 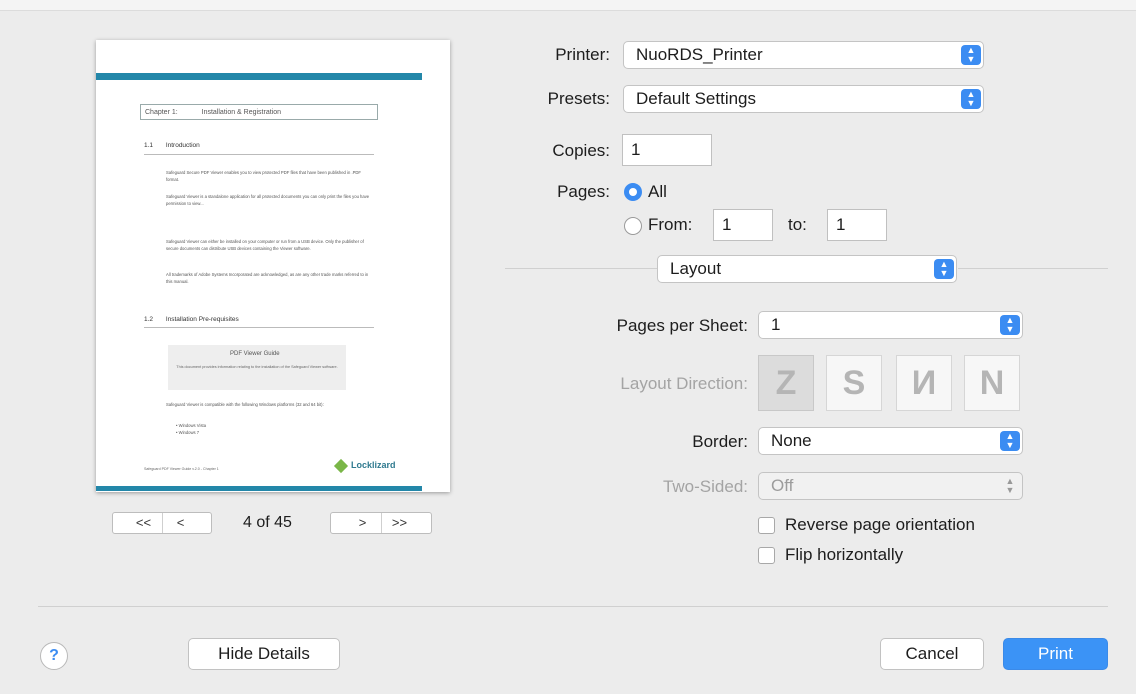 What do you see at coordinates (259, 488) in the screenshot?
I see `preview-footer-bar` at bounding box center [259, 488].